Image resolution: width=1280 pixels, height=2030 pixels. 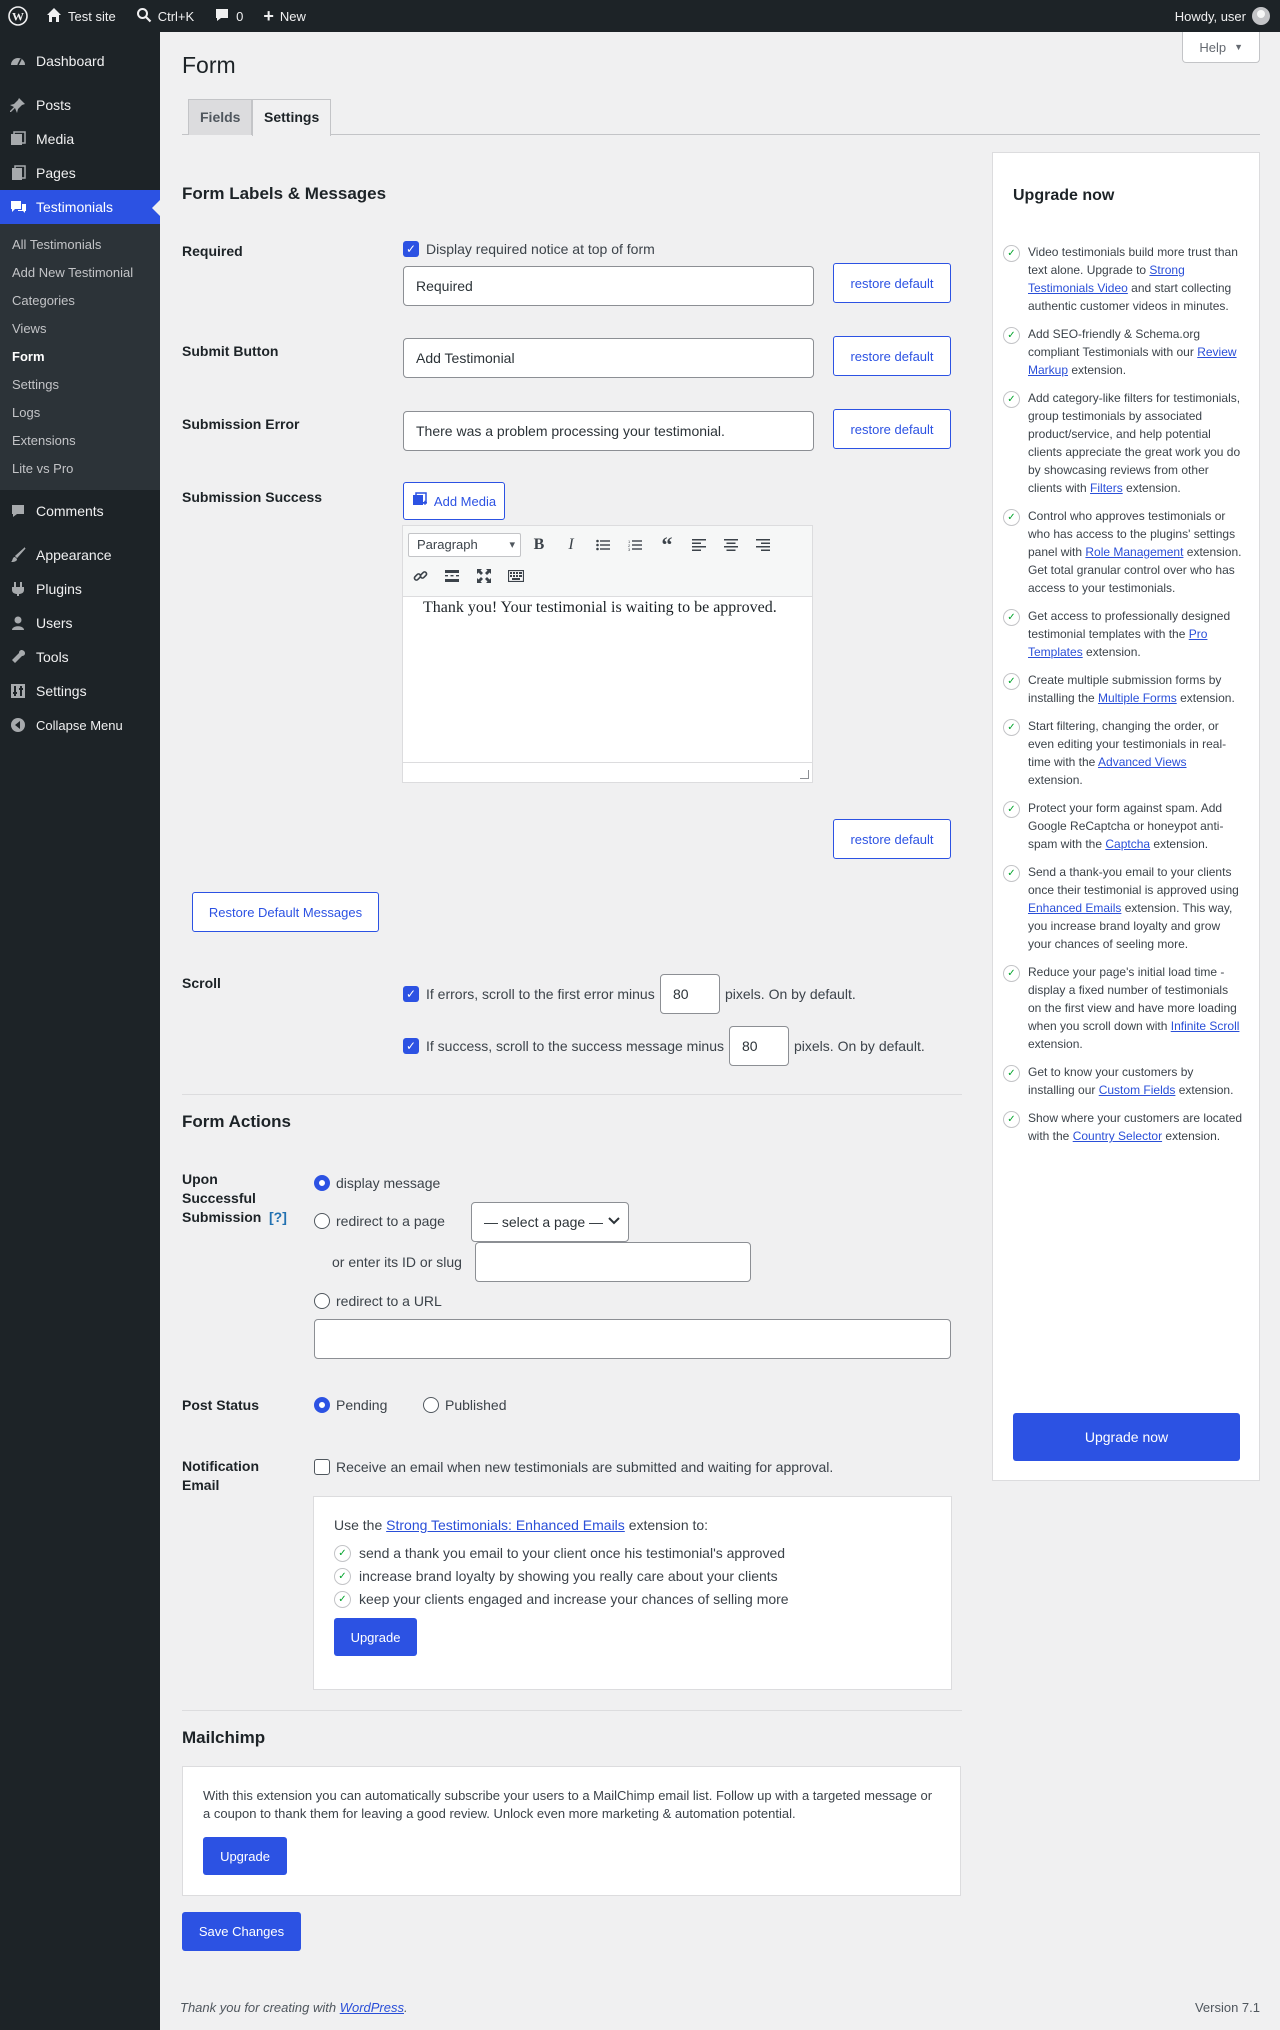 I want to click on feature-extension-link: Infinite Scroll, so click(x=1205, y=1026).